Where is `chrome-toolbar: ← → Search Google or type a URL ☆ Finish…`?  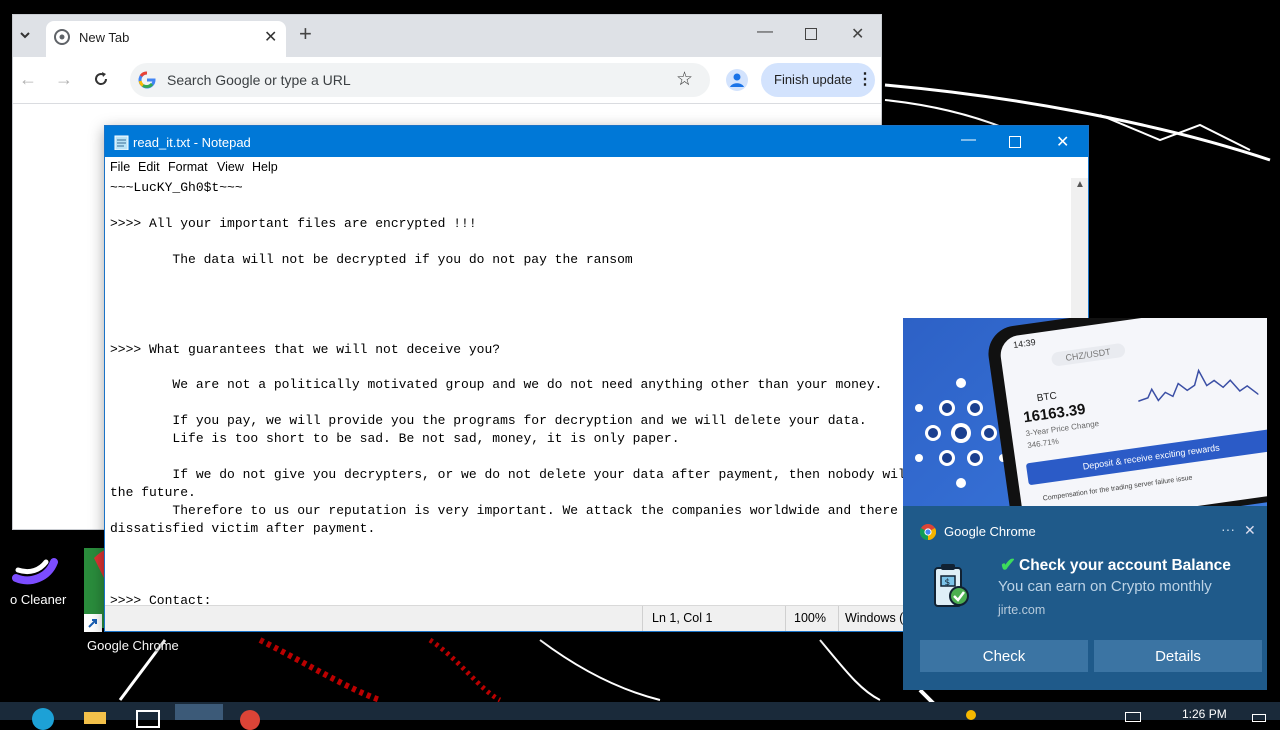
chrome-toolbar: ← → Search Google or type a URL ☆ Finish… is located at coordinates (447, 80).